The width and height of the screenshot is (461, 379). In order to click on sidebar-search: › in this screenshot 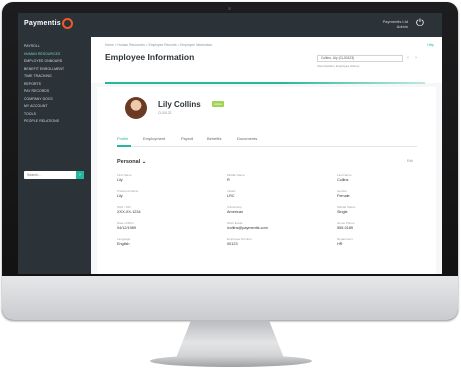, I will do `click(54, 175)`.